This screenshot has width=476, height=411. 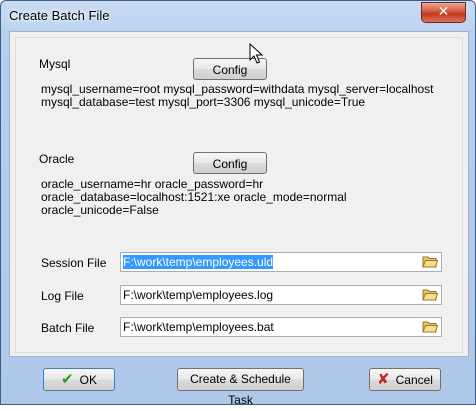 What do you see at coordinates (62, 296) in the screenshot?
I see `log-file-label: Log File` at bounding box center [62, 296].